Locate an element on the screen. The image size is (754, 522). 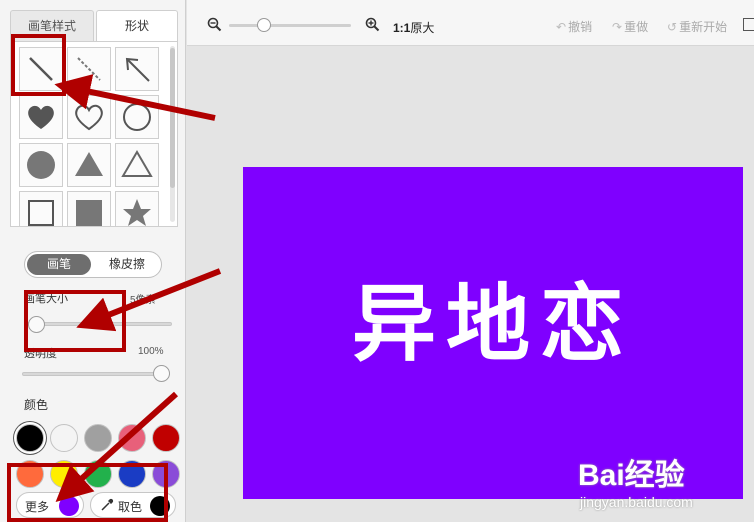
shape-square-outline is located at coordinates (41, 208).